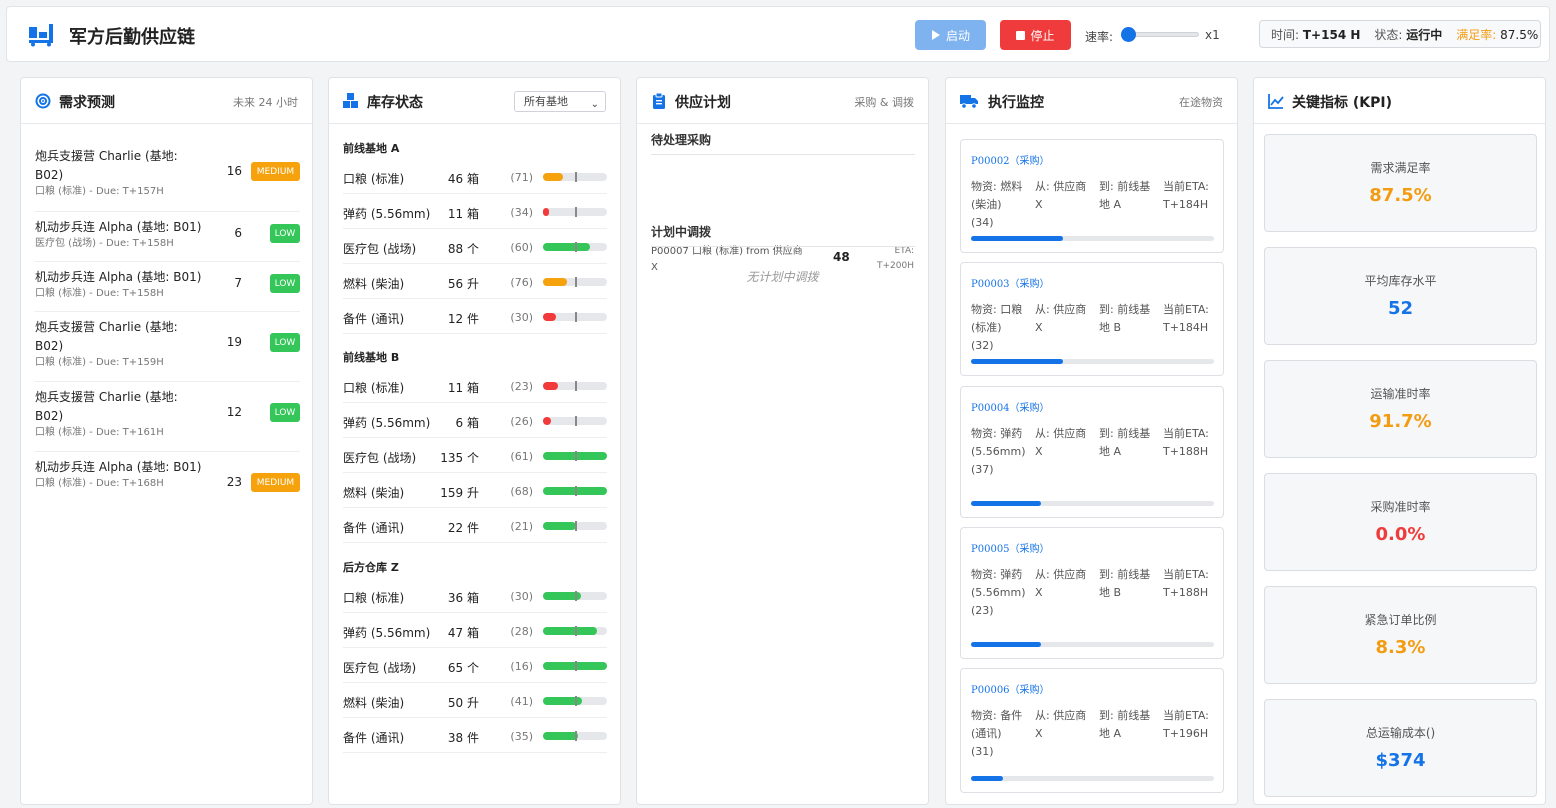 The height and width of the screenshot is (808, 1556). I want to click on kpi-value: 91.7%, so click(1400, 421).